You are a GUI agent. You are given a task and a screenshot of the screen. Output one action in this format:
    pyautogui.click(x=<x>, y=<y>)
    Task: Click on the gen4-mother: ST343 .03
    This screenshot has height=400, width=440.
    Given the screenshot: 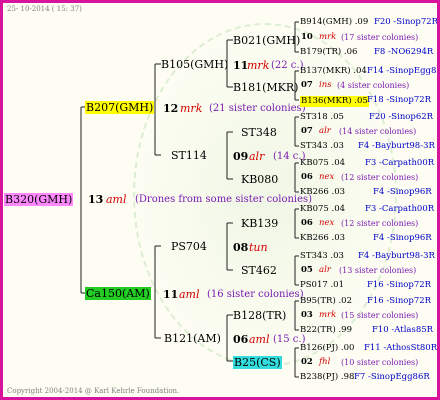 What is the action you would take?
    pyautogui.click(x=322, y=146)
    